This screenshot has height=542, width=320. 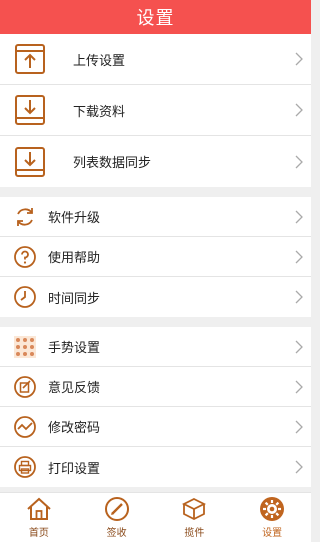 What do you see at coordinates (194, 533) in the screenshot?
I see `tab-label: 揽件` at bounding box center [194, 533].